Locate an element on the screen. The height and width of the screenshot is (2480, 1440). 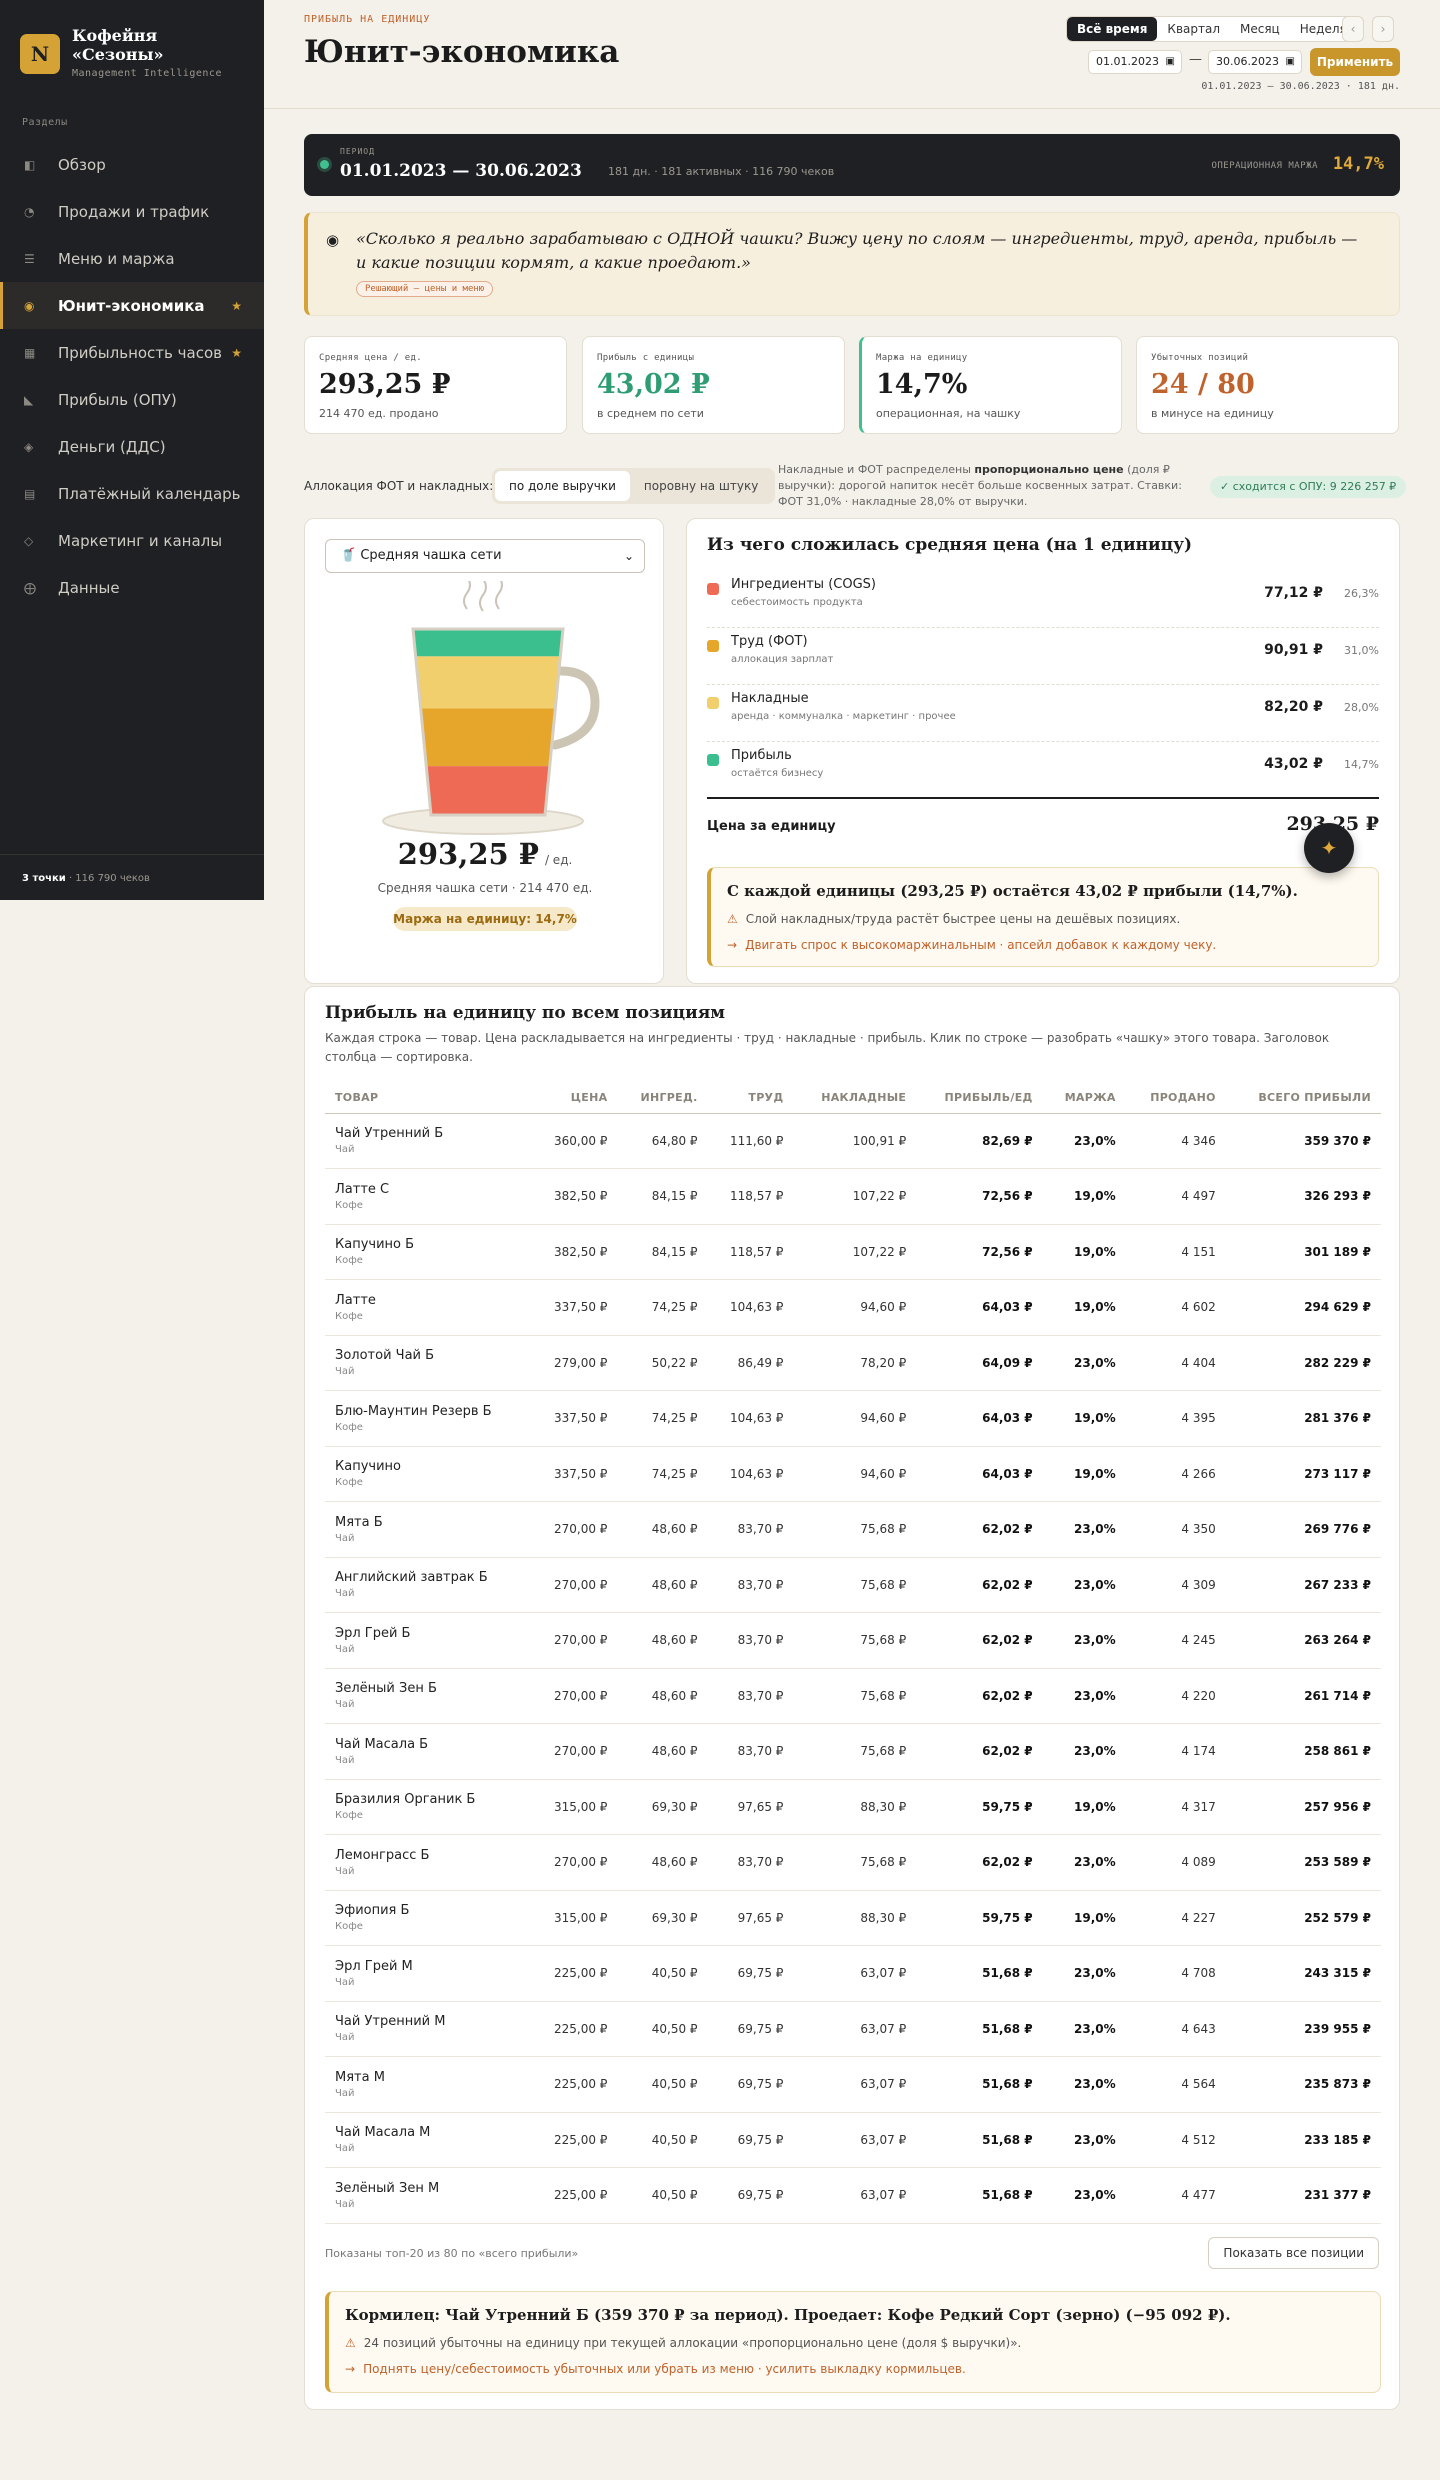
sidebar-item-9: ◇ Маркетинг и каналы is located at coordinates (132, 540).